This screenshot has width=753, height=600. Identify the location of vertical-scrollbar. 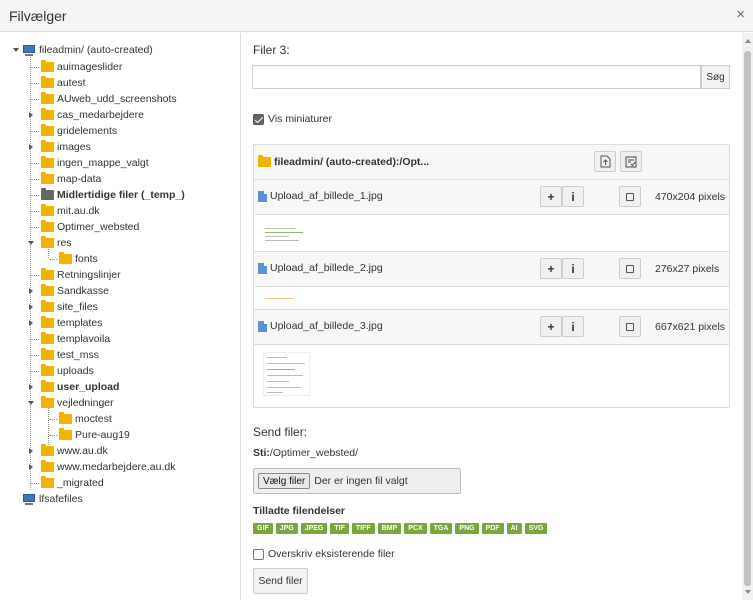
(747, 316).